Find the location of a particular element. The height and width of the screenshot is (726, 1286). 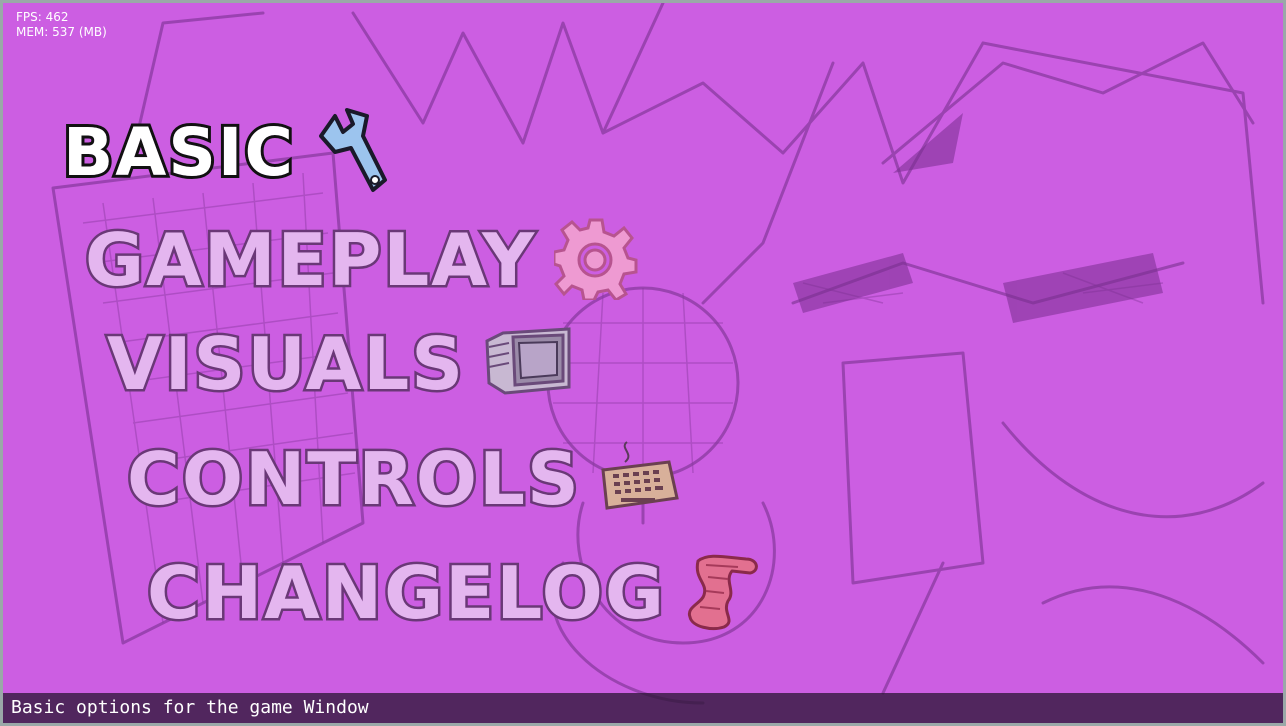

menu-item-controls: CONTROLS is located at coordinates (402, 479).